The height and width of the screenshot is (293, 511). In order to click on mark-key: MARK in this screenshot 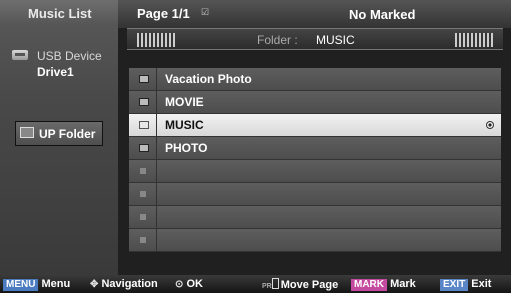, I will do `click(369, 285)`.